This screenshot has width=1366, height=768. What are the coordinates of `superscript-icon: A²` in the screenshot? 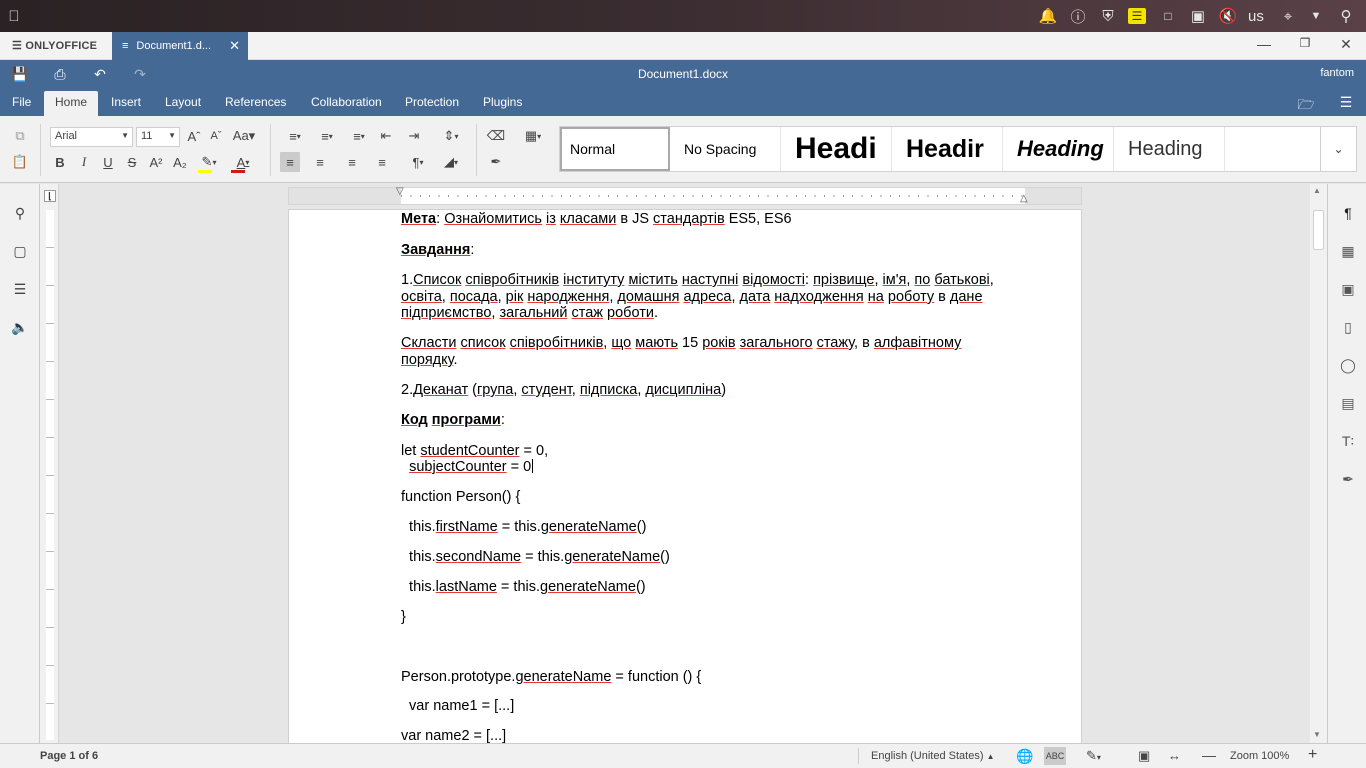 It's located at (156, 162).